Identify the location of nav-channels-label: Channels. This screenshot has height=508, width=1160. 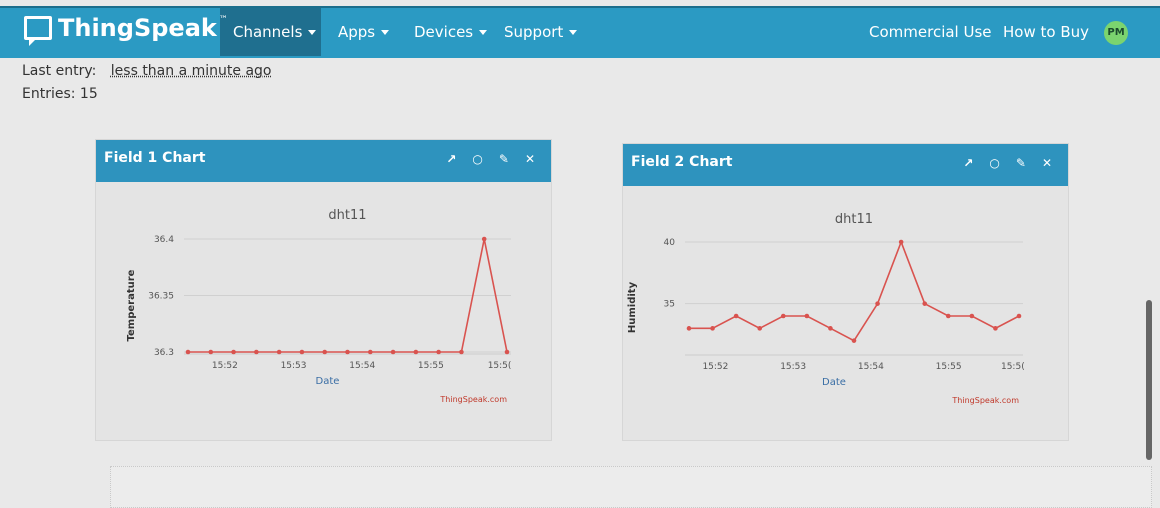
(268, 32).